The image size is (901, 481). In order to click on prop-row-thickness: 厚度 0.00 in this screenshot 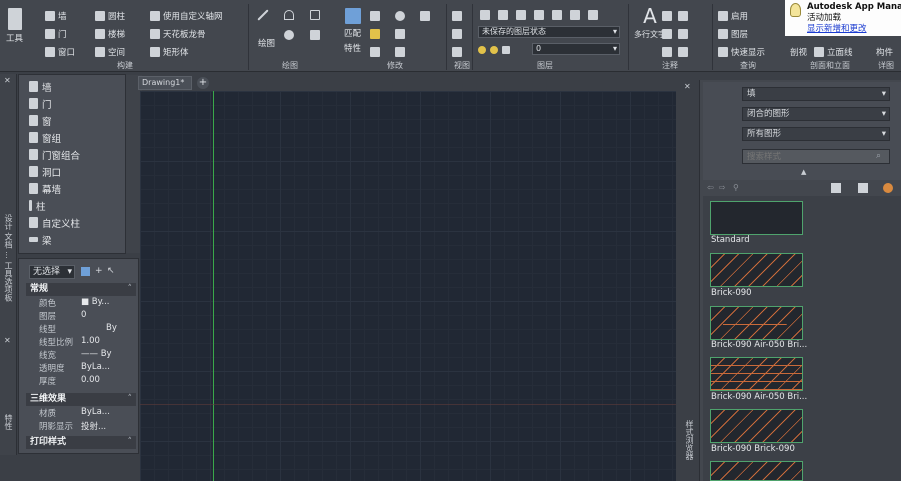, I will do `click(81, 381)`.